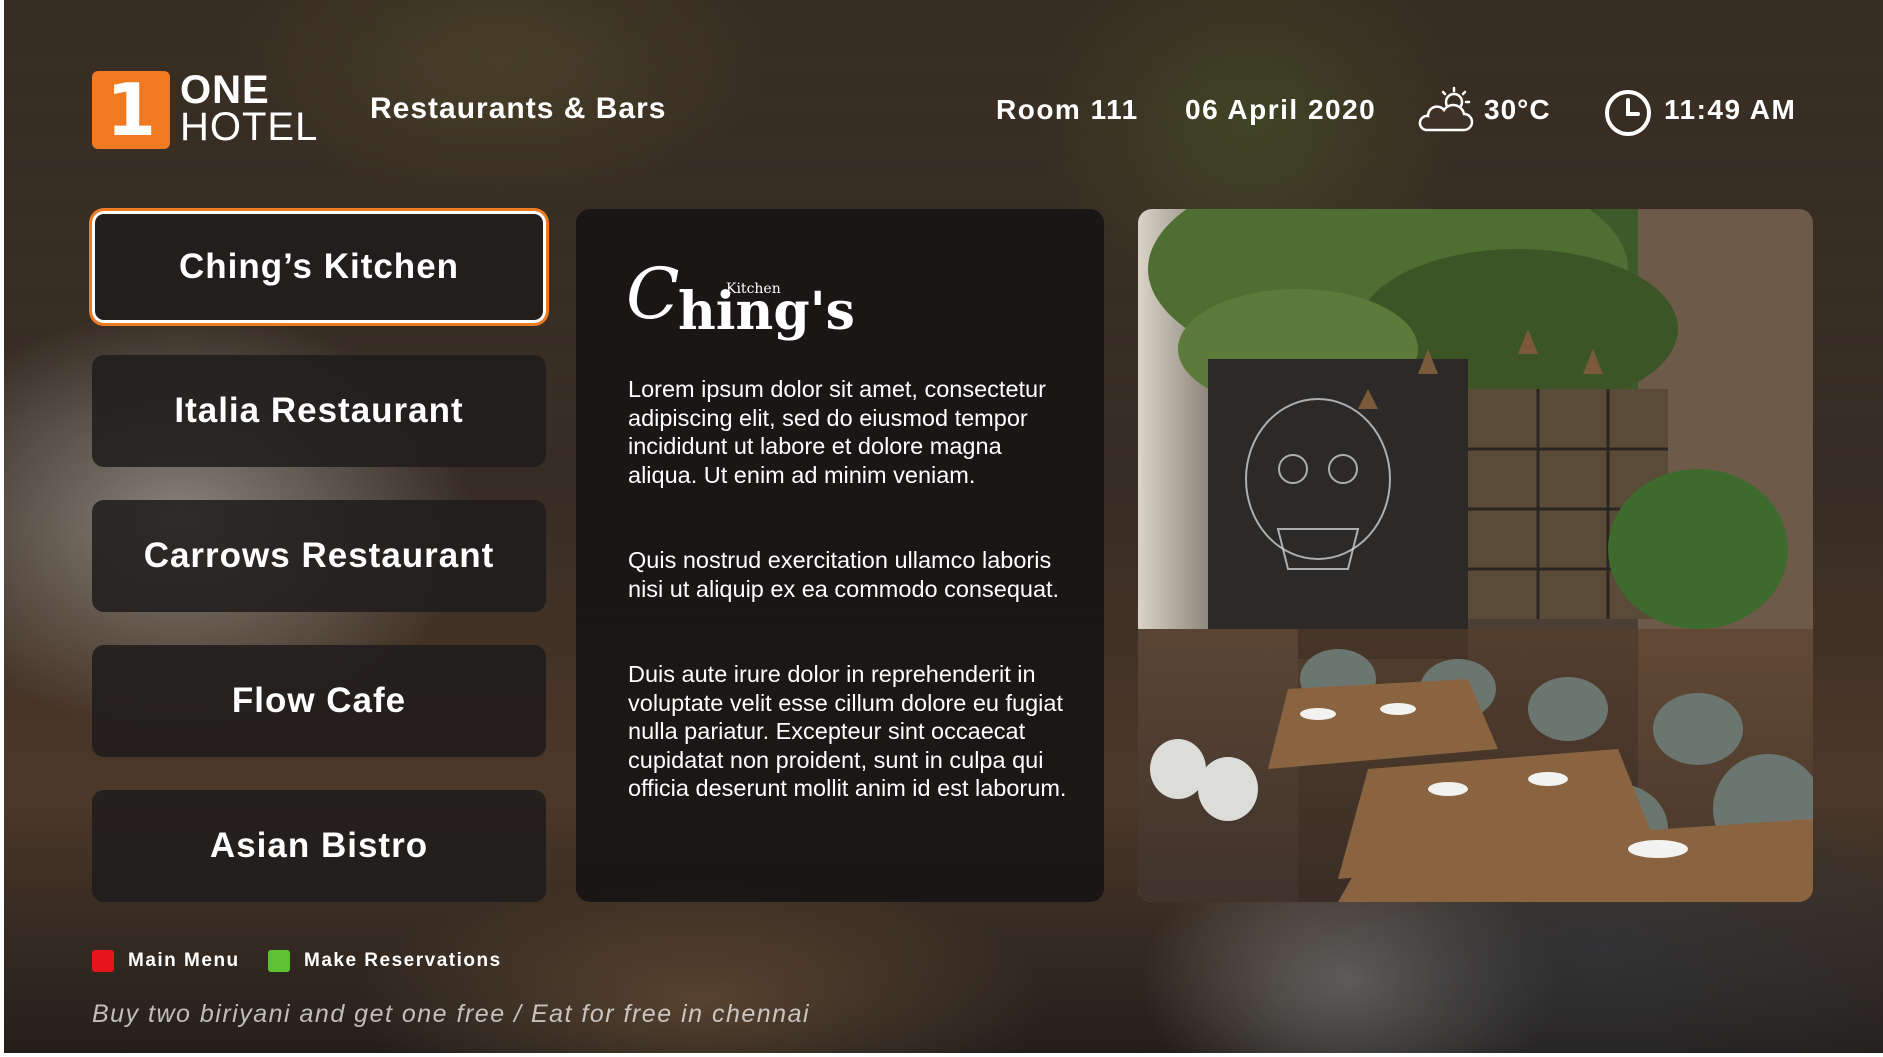 This screenshot has height=1057, width=1883. What do you see at coordinates (103, 961) in the screenshot?
I see `red-key-icon` at bounding box center [103, 961].